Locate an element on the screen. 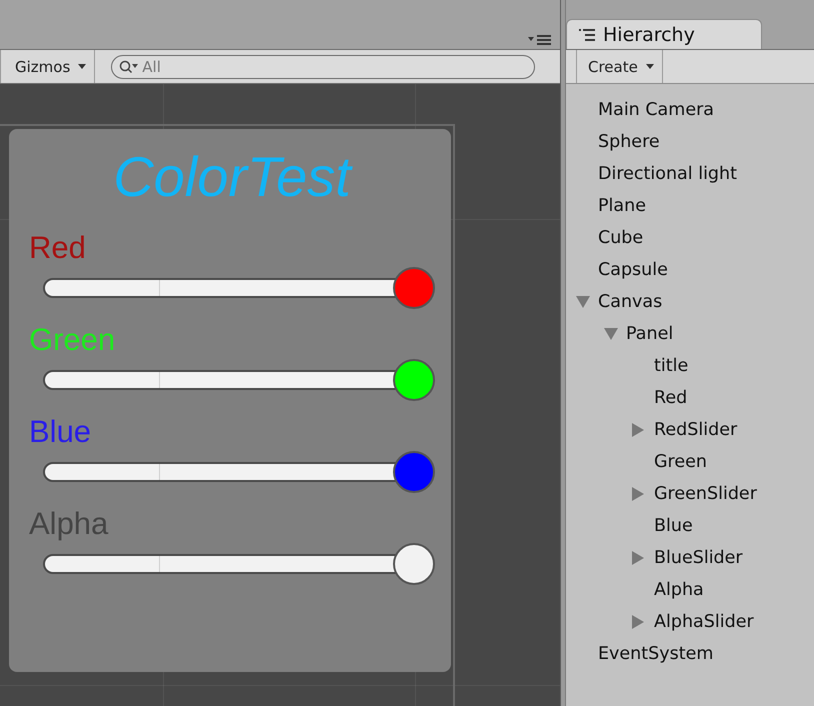 The height and width of the screenshot is (706, 814). hierarchy-item: Red is located at coordinates (671, 398).